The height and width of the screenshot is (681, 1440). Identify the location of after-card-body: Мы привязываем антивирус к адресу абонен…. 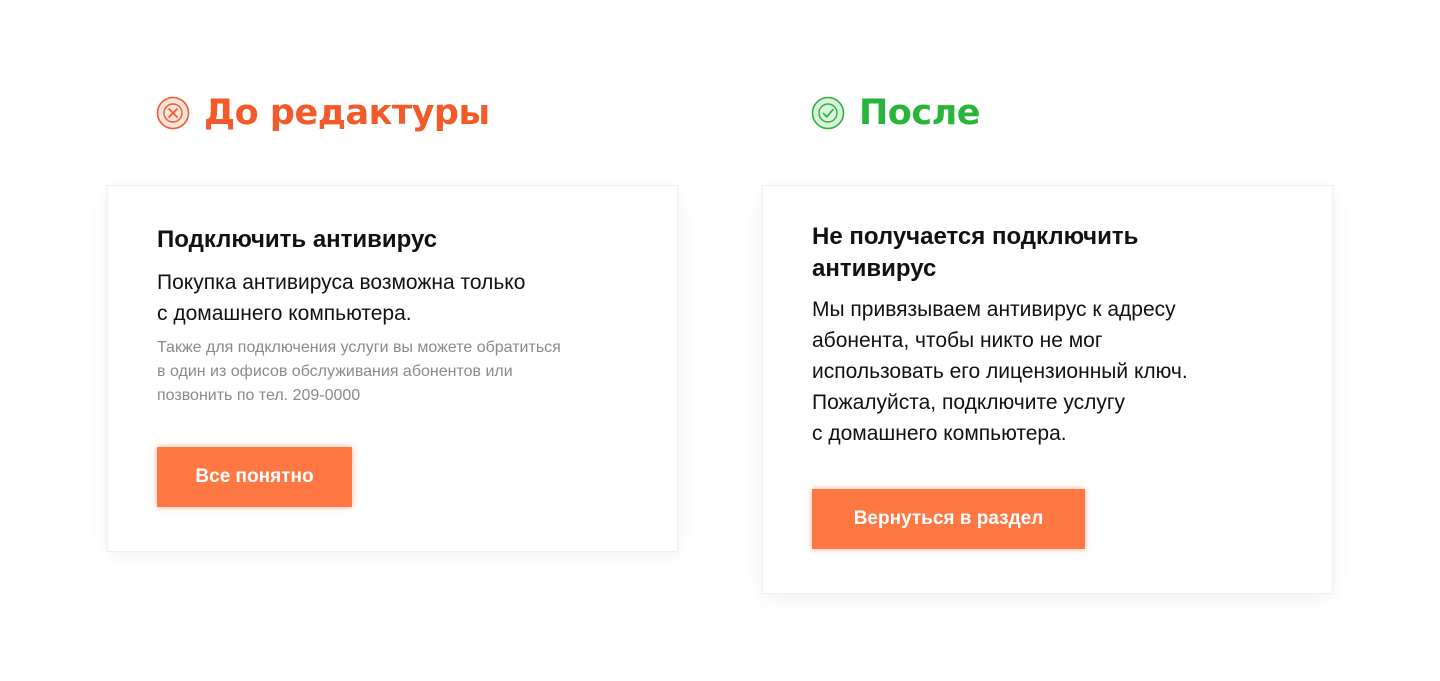
(1000, 371).